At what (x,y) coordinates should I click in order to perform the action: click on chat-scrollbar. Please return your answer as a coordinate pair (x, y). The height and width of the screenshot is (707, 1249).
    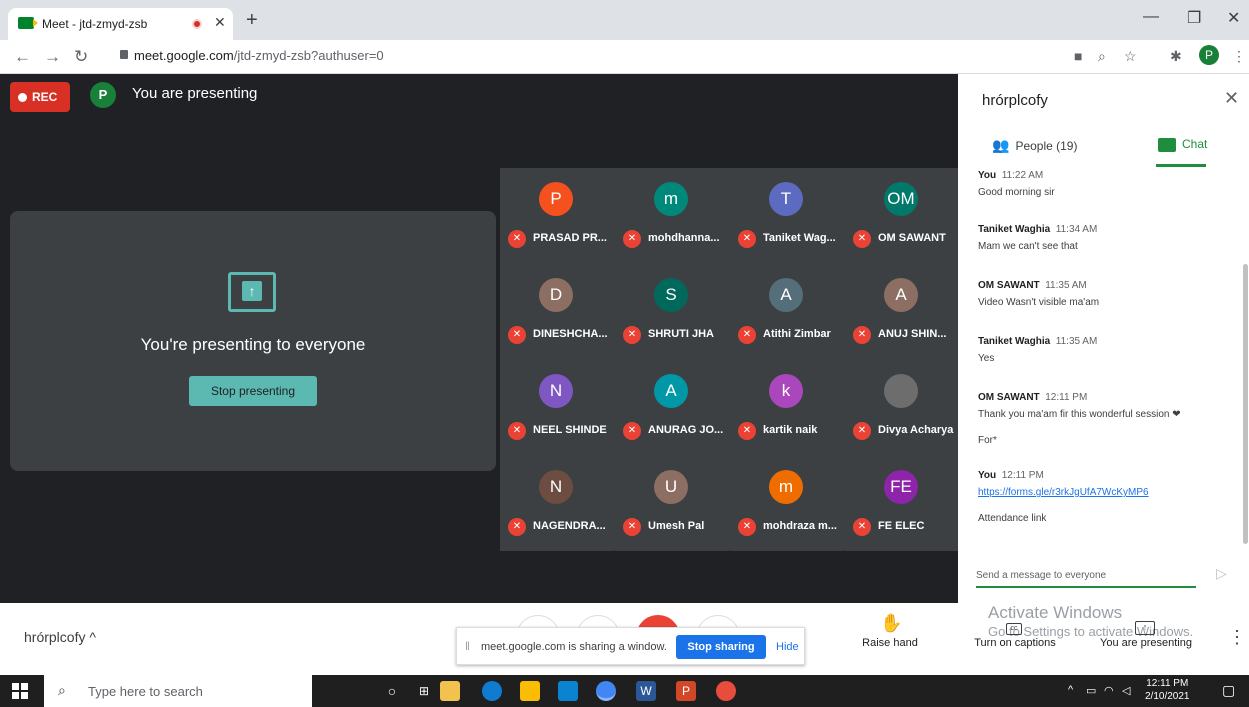
    Looking at the image, I should click on (1245, 404).